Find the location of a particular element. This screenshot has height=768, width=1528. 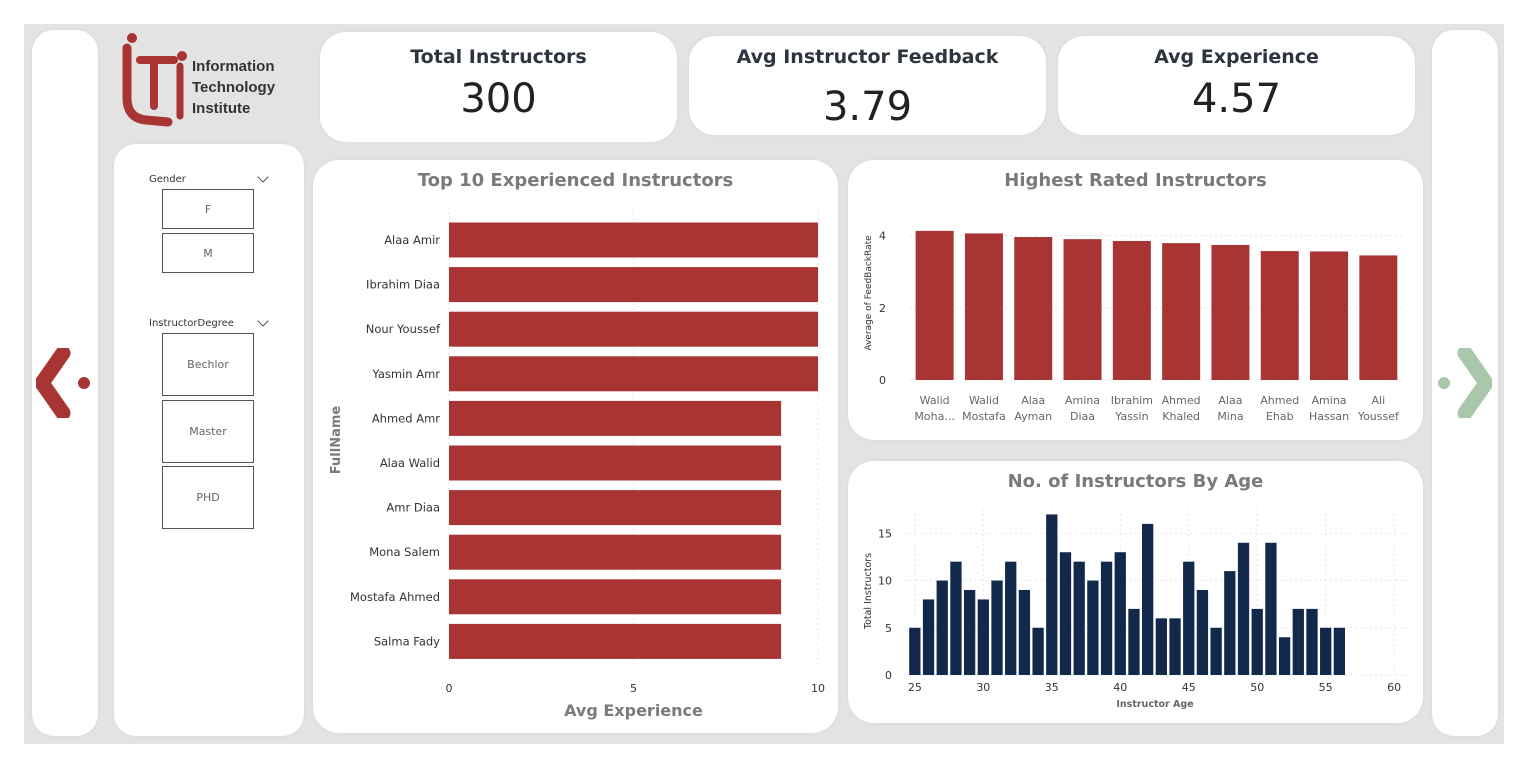

forward-arrow-icon is located at coordinates (1466, 383).